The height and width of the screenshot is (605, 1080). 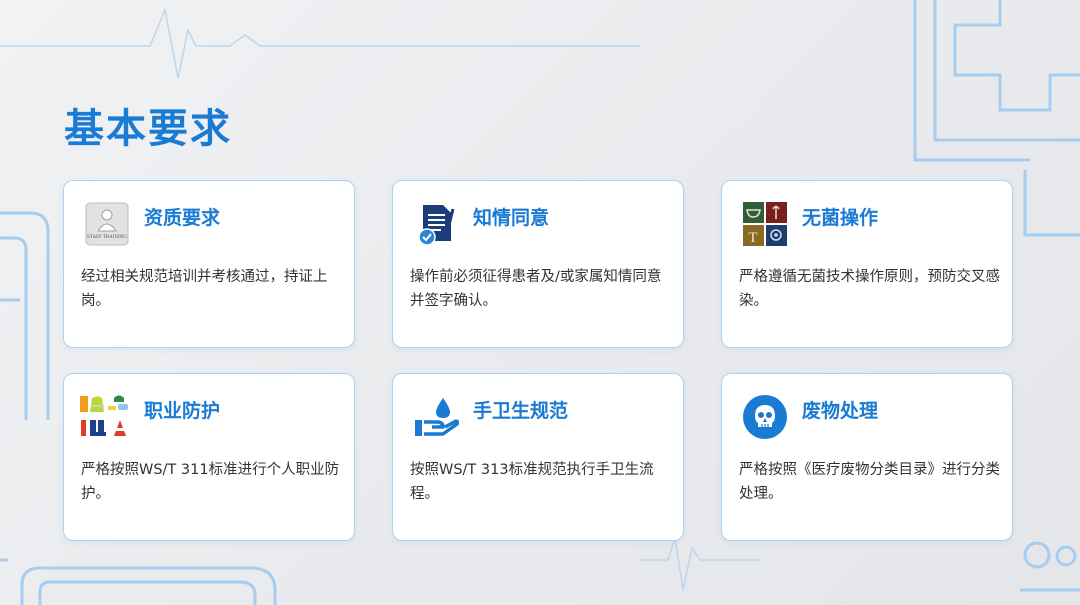 What do you see at coordinates (869, 289) in the screenshot?
I see `card-text: 严格遵循无菌技术操作原则，预防交叉感染。` at bounding box center [869, 289].